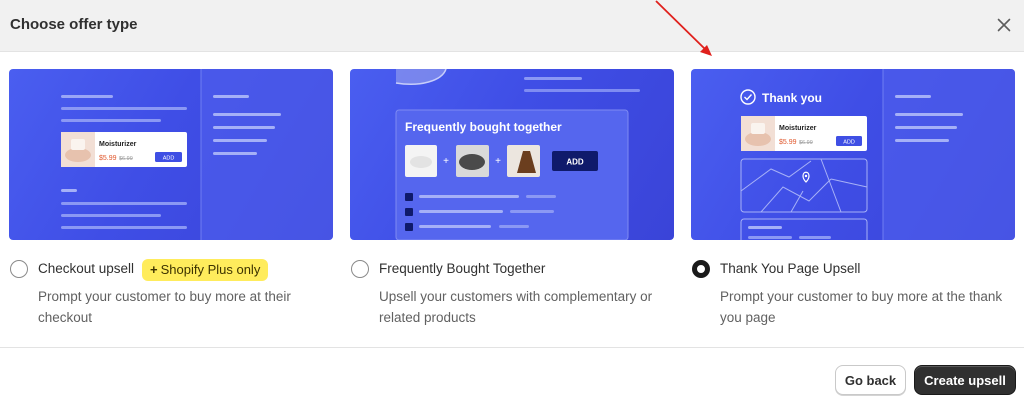  Describe the element at coordinates (790, 268) in the screenshot. I see `thank-you-page-upsell-label: Thank You Page Upsell` at that location.